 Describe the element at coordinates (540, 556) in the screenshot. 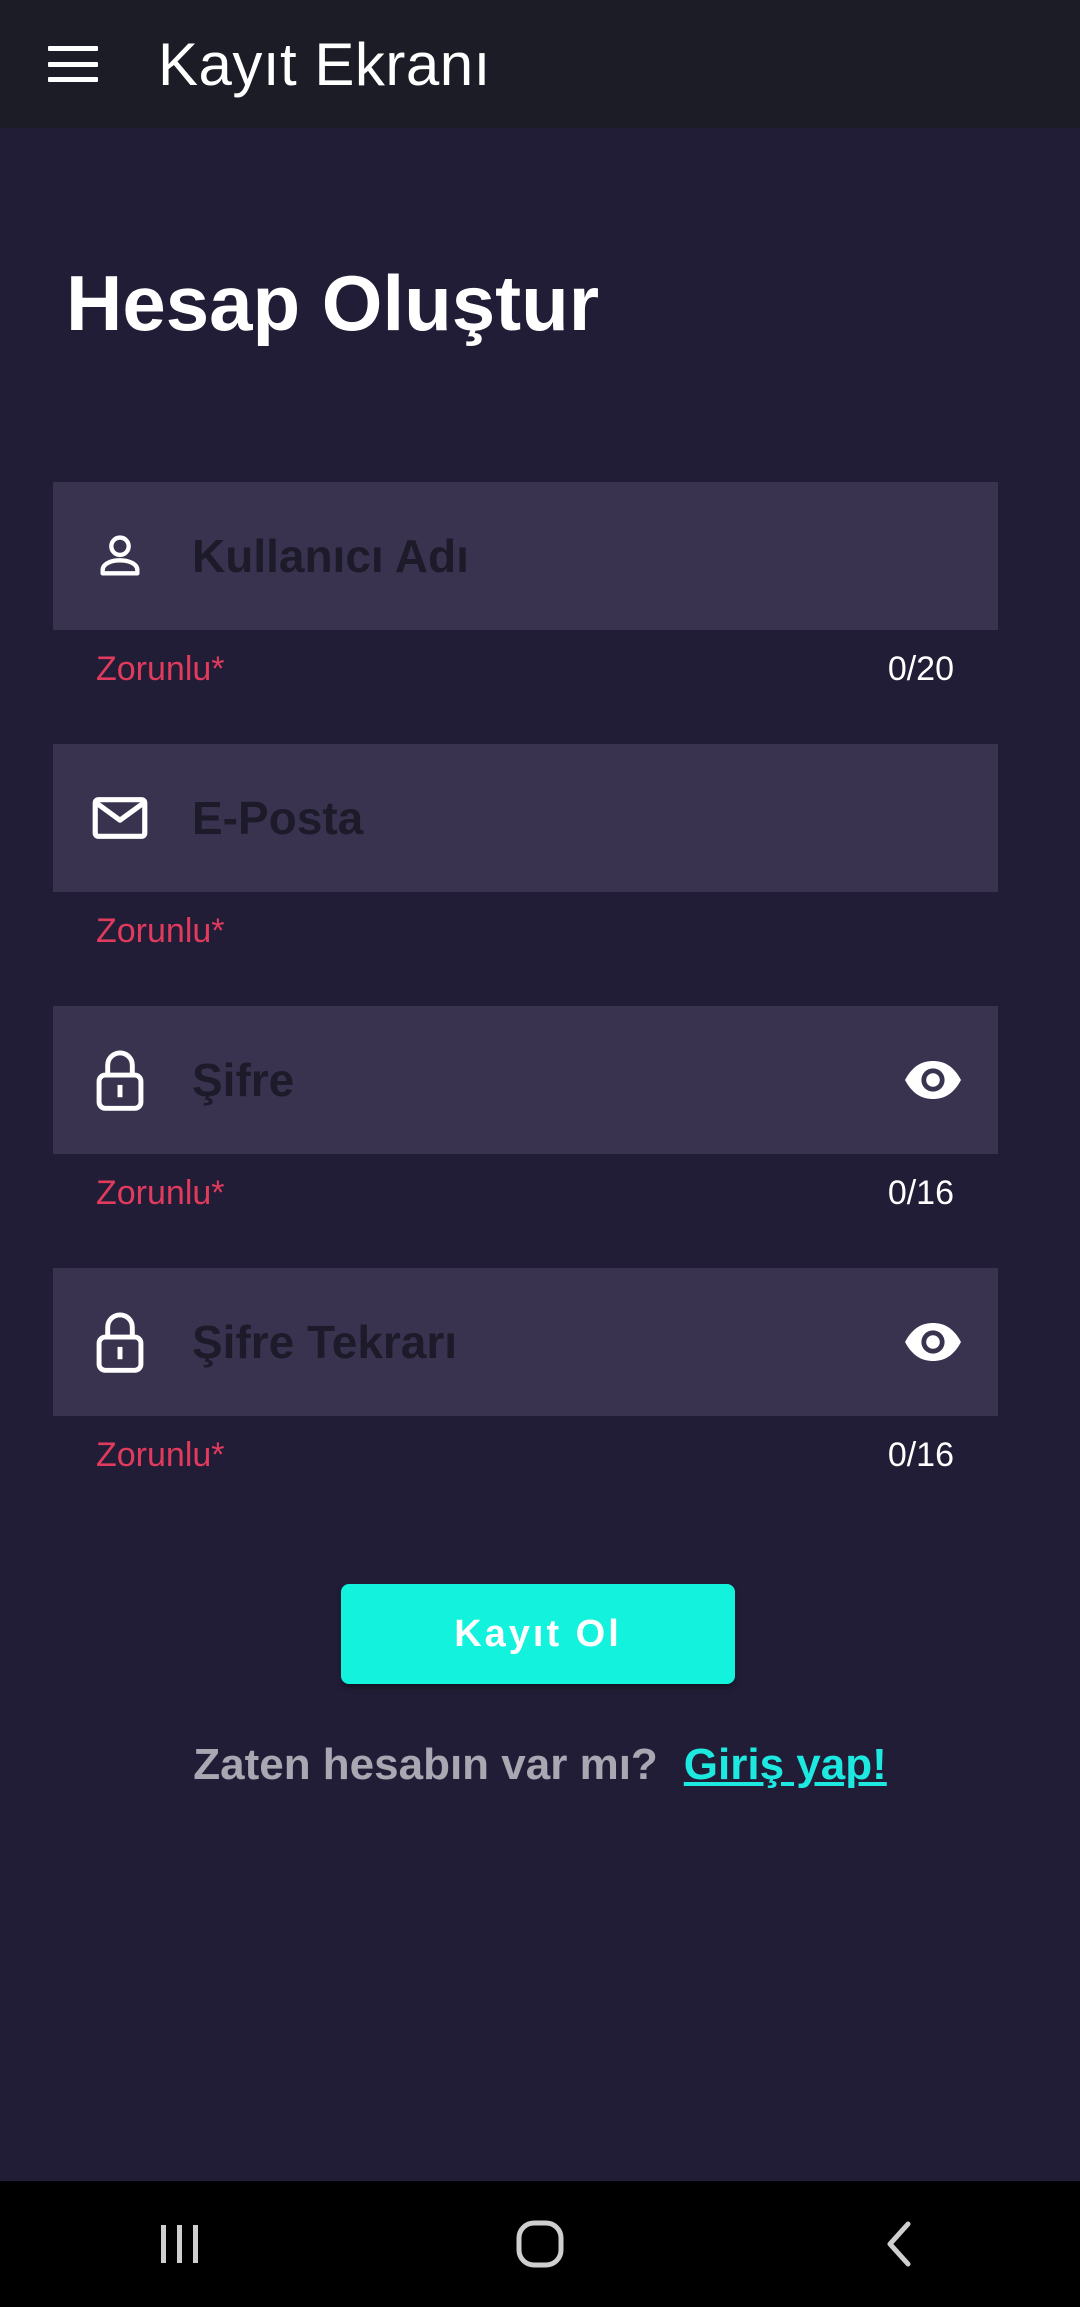

I see `username-input` at that location.